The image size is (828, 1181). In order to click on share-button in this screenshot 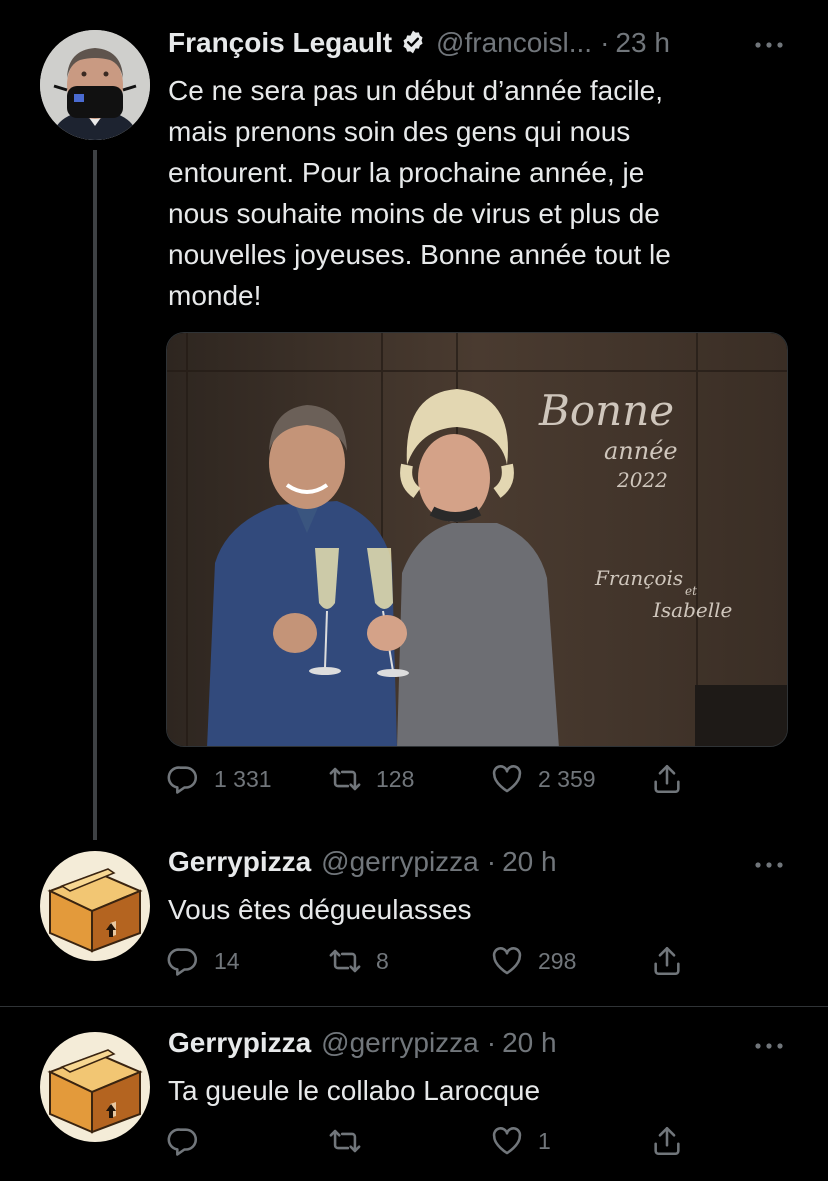, I will do `click(667, 1141)`.